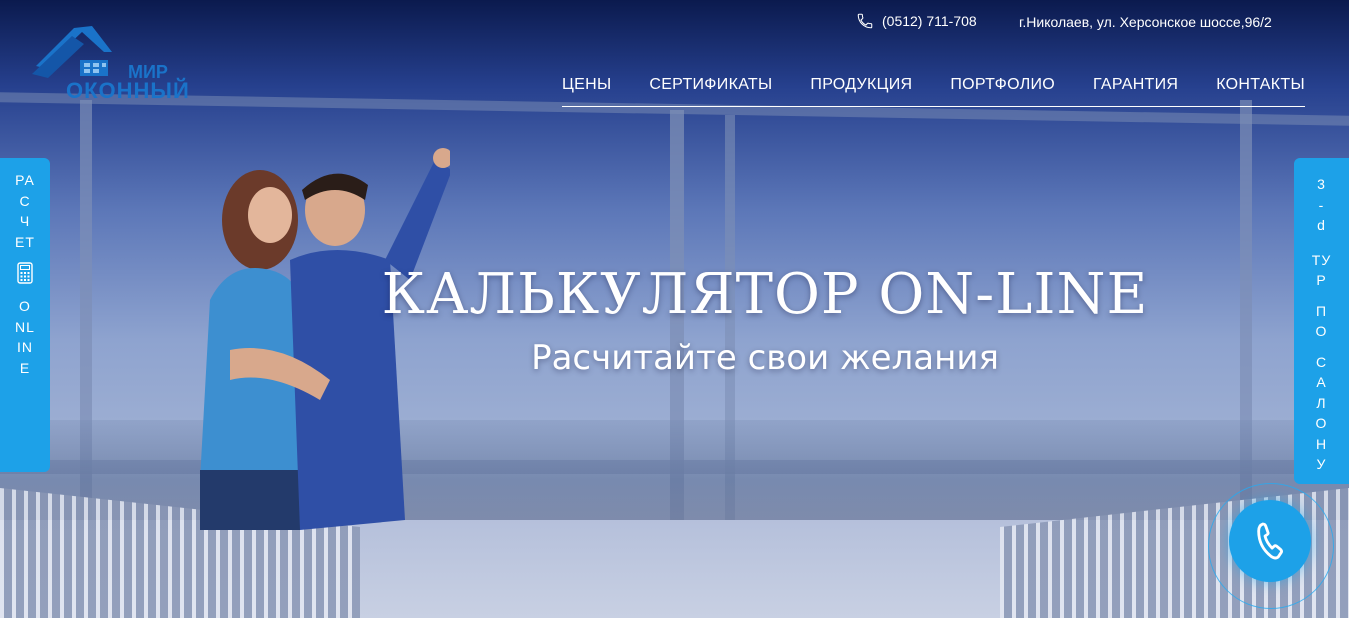 The height and width of the screenshot is (618, 1349). Describe the element at coordinates (861, 85) in the screenshot. I see `nav-item-products: ПРОДУКЦИЯ` at that location.